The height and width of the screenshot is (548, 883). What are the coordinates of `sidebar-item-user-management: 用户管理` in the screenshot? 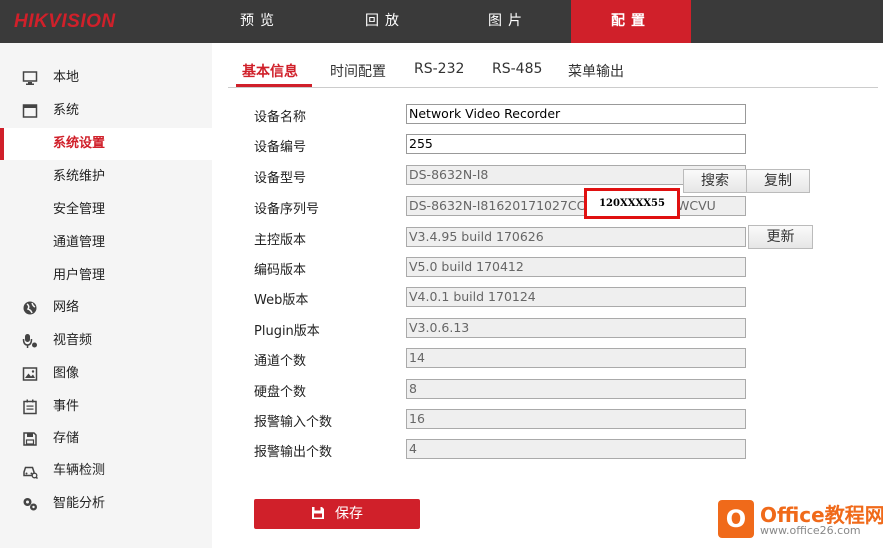 It's located at (106, 276).